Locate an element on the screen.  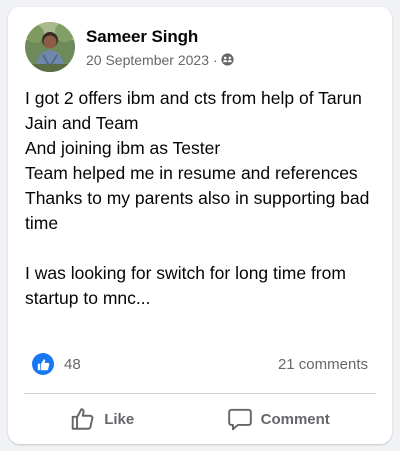
avatar is located at coordinates (50, 47).